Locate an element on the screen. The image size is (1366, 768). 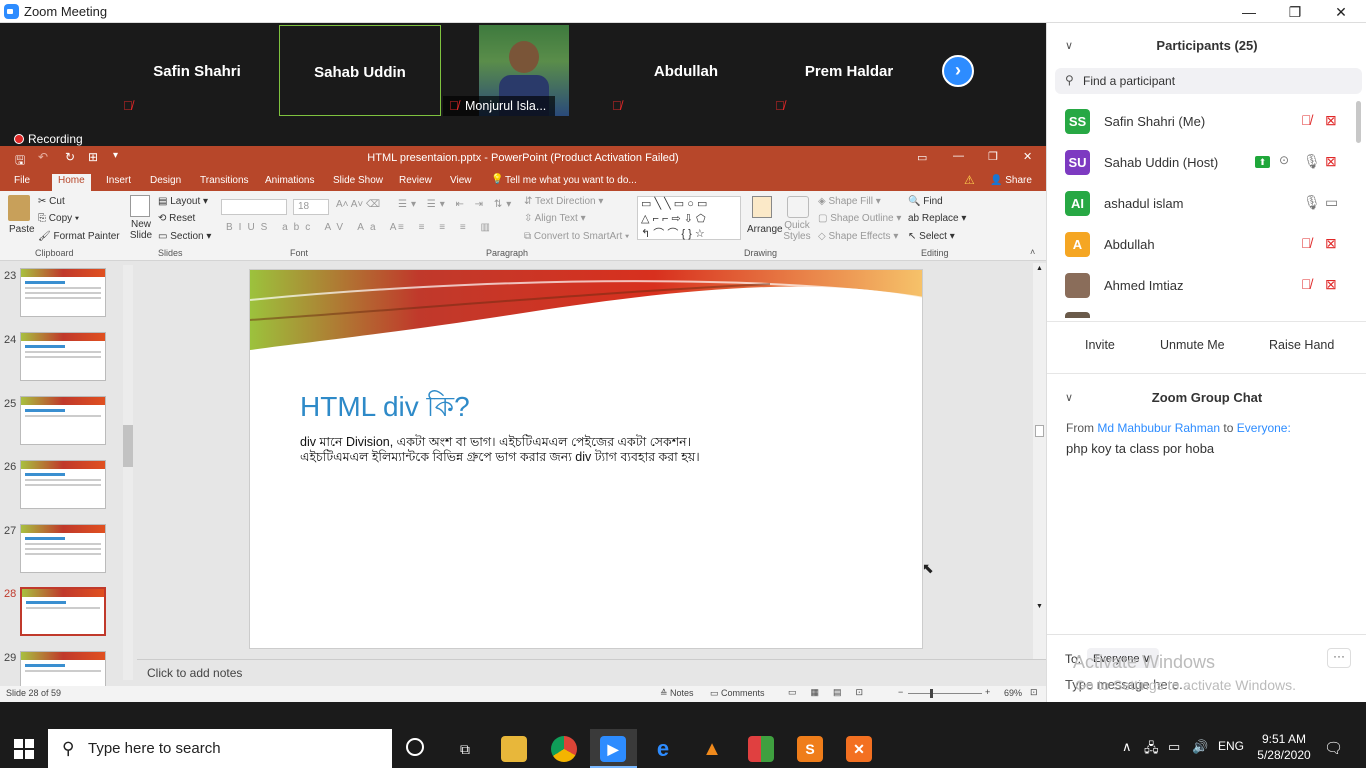
paste-icon is located at coordinates (19, 208).